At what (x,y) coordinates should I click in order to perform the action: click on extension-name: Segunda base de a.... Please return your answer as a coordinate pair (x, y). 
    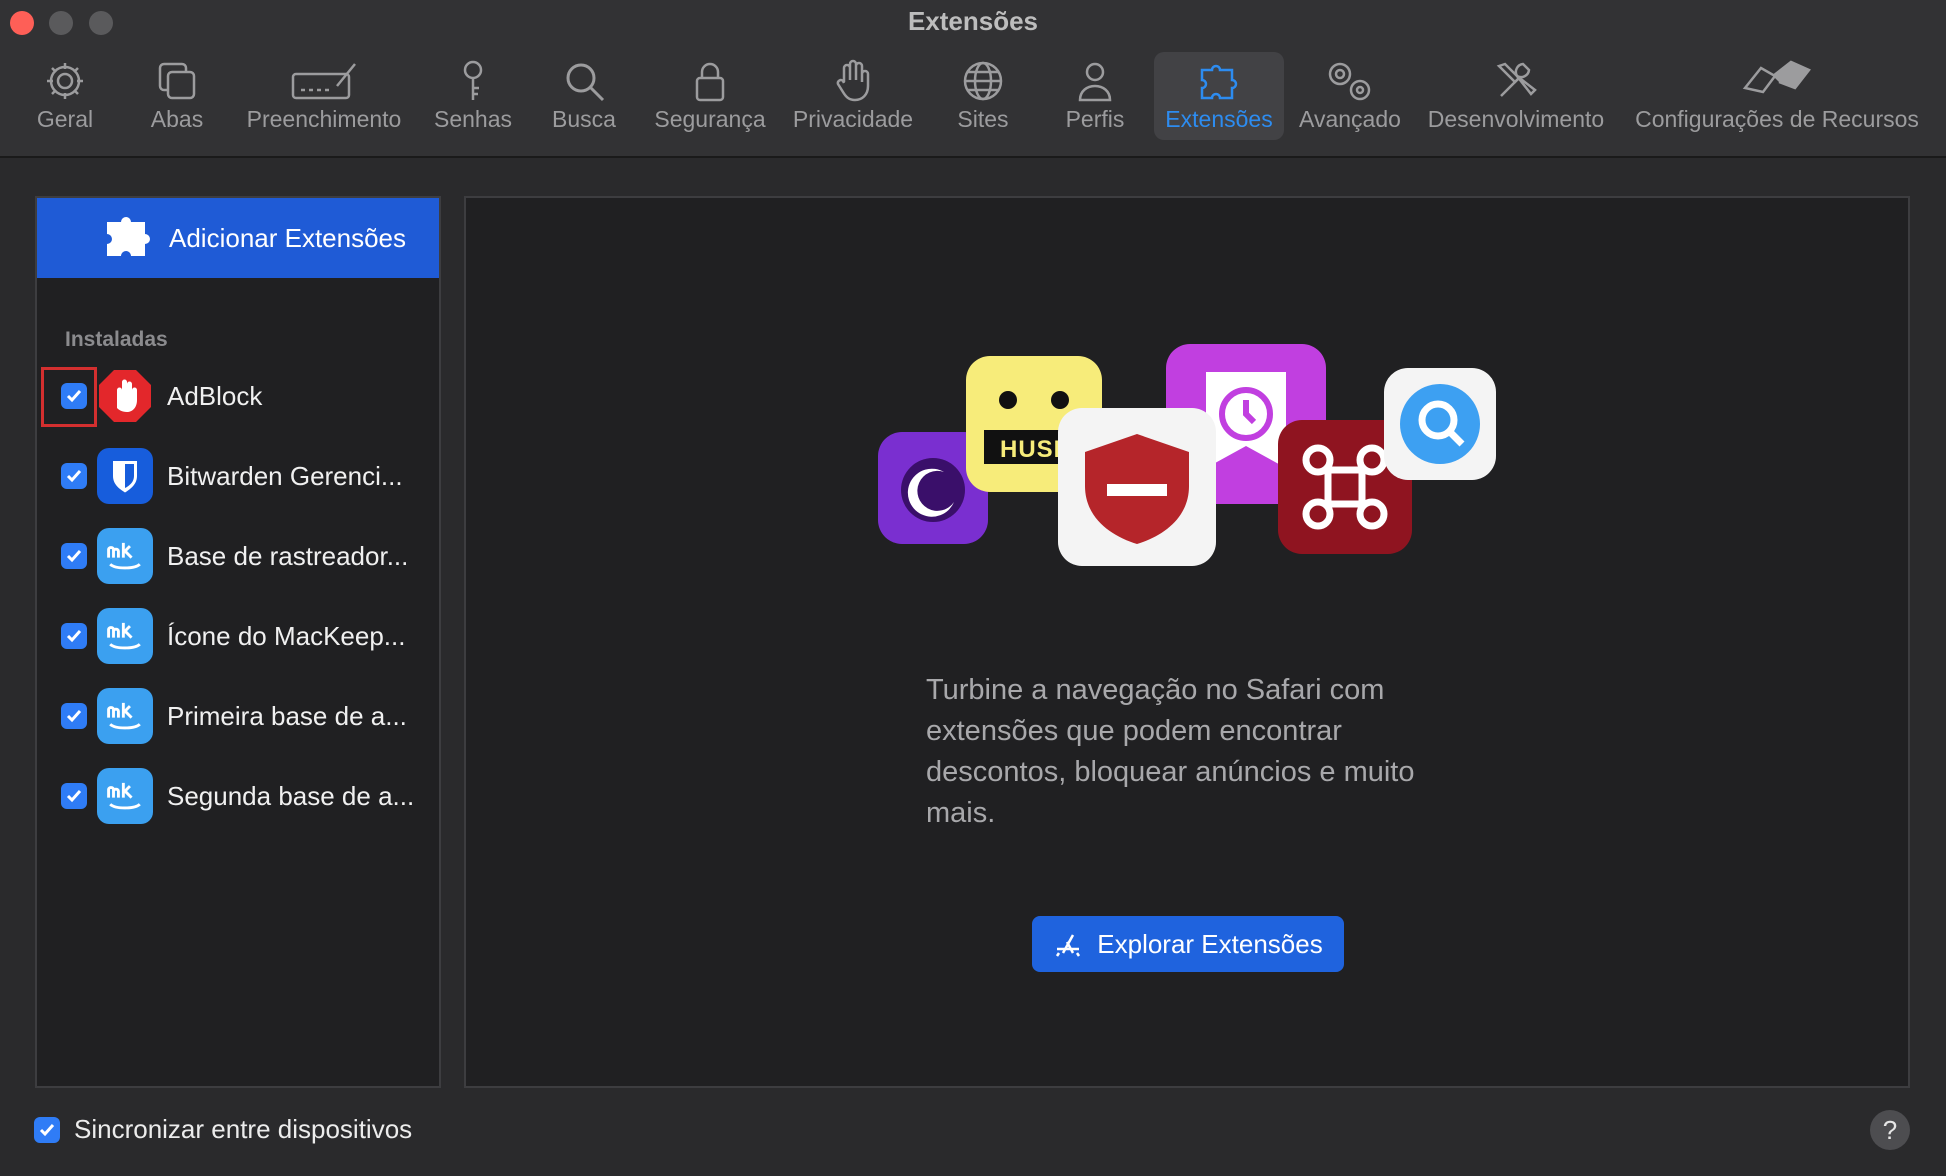
    Looking at the image, I should click on (291, 795).